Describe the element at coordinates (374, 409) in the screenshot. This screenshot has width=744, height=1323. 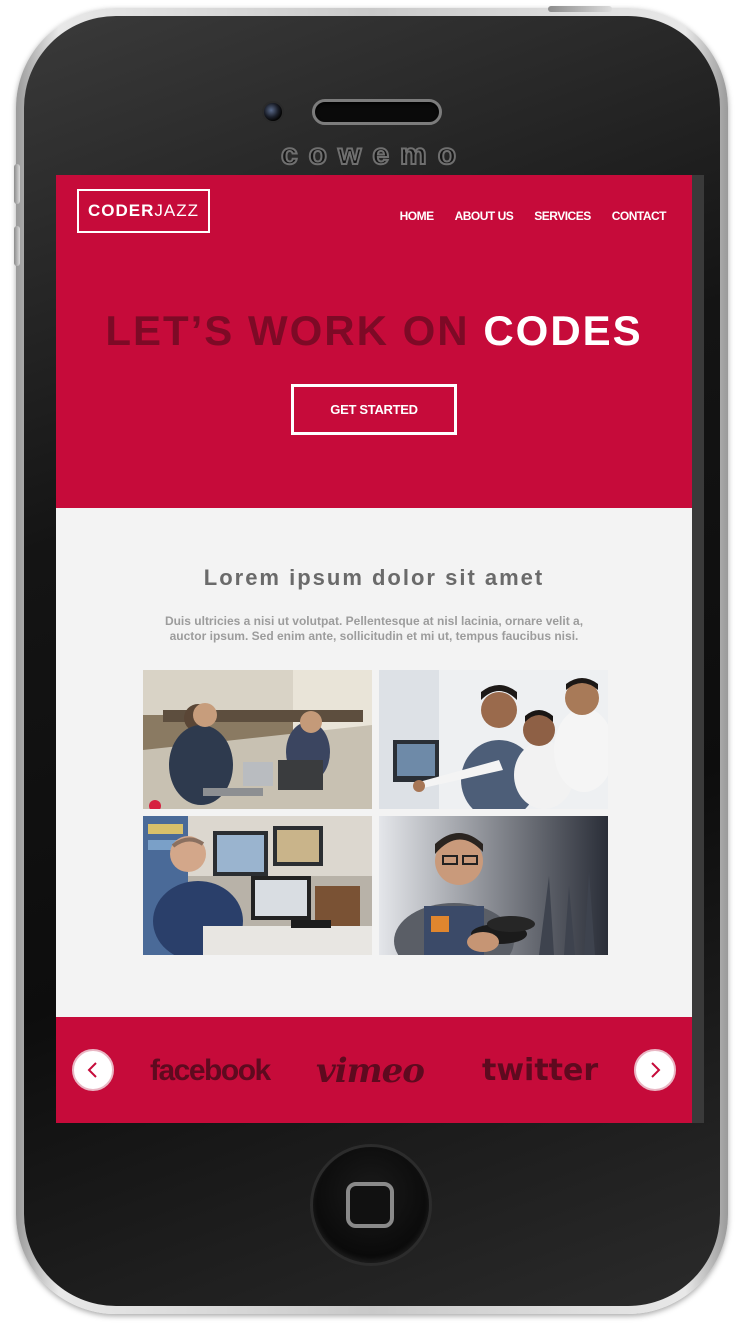
I see `get-started-button: GET STARTED` at that location.